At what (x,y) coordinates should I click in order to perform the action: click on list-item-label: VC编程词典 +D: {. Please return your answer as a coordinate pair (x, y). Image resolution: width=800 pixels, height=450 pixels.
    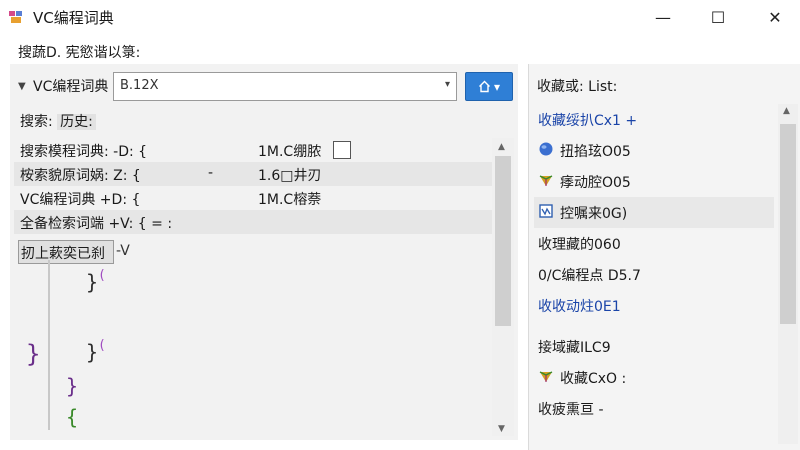
    Looking at the image, I should click on (80, 200).